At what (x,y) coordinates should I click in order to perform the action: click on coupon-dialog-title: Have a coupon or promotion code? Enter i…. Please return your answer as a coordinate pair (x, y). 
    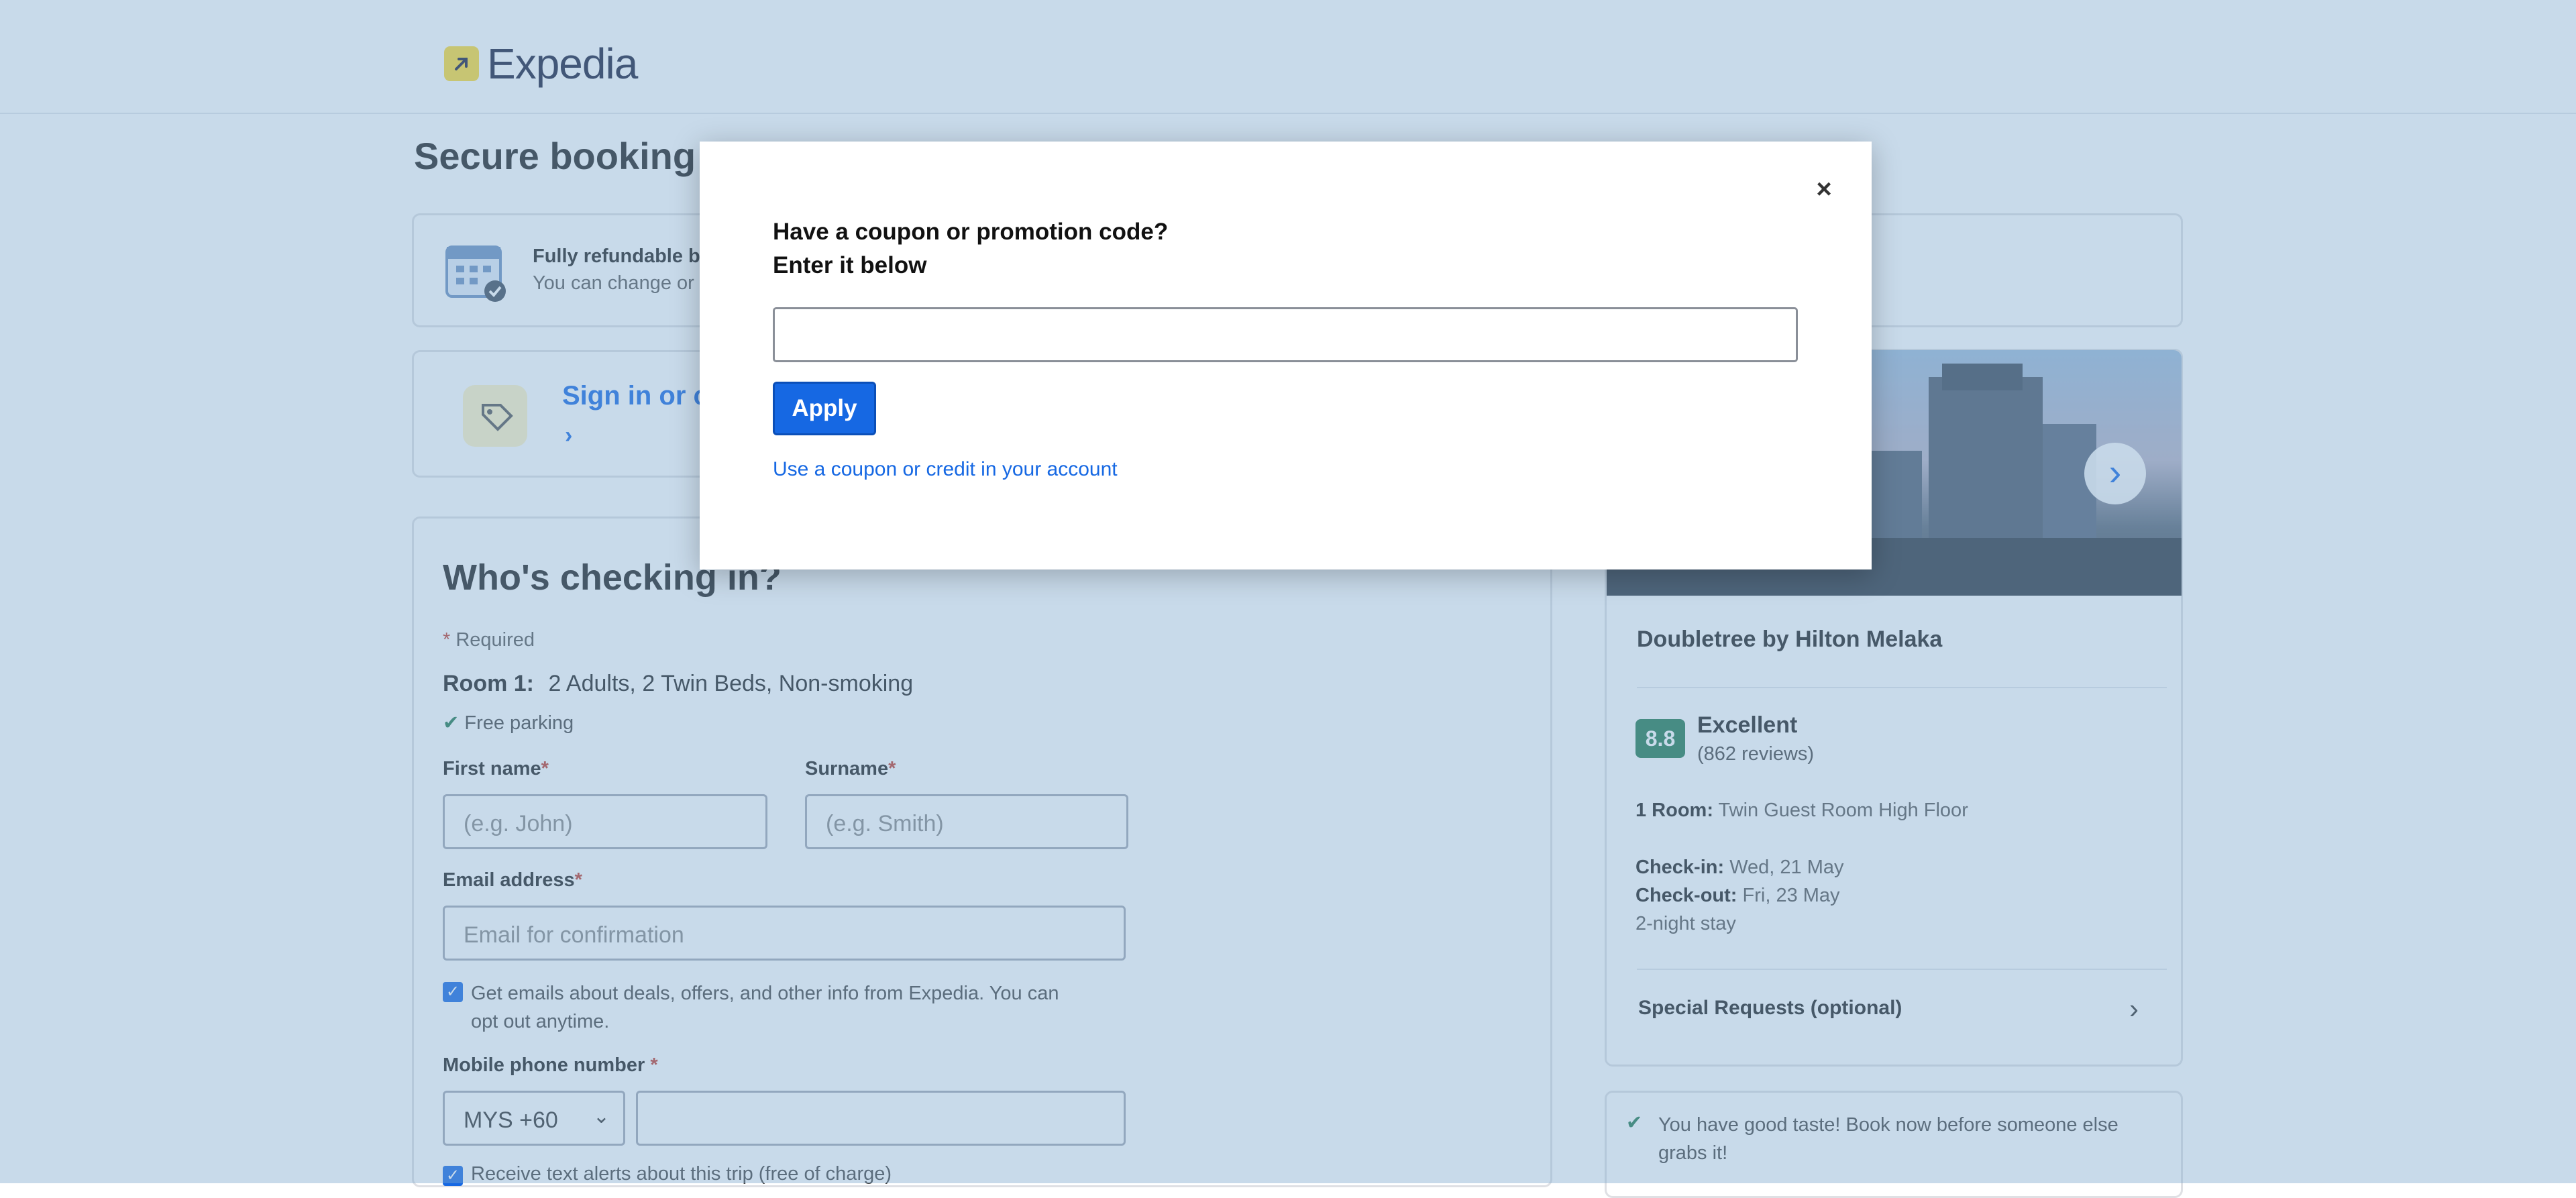
    Looking at the image, I should click on (970, 248).